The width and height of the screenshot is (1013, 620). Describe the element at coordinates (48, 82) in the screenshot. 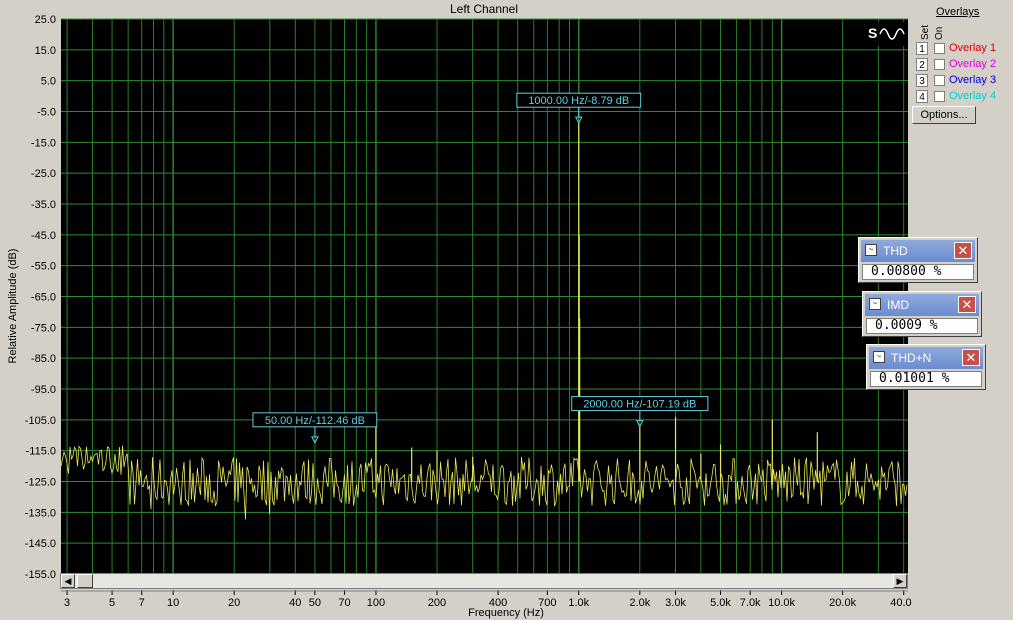

I see `y-tick-label: 5.0` at that location.